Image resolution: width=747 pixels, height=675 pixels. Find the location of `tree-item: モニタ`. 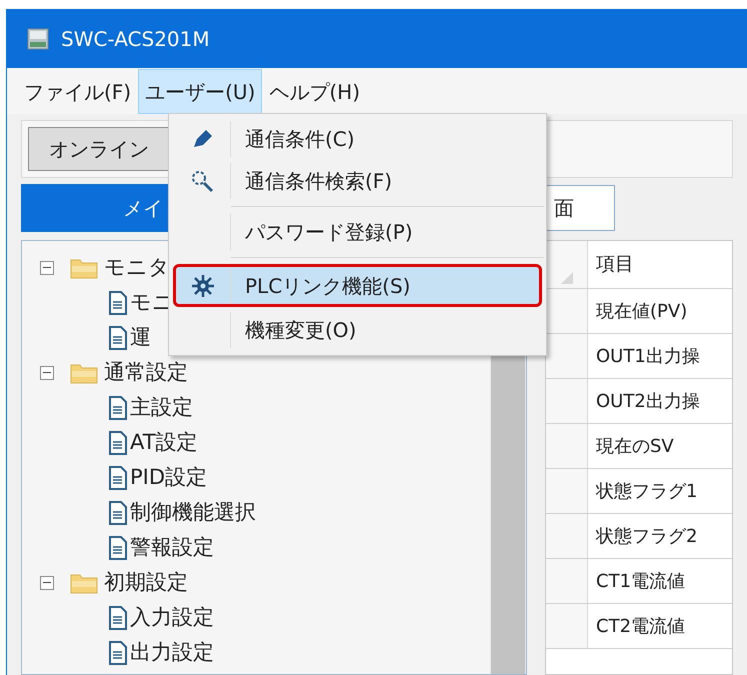

tree-item: モニタ is located at coordinates (137, 267).